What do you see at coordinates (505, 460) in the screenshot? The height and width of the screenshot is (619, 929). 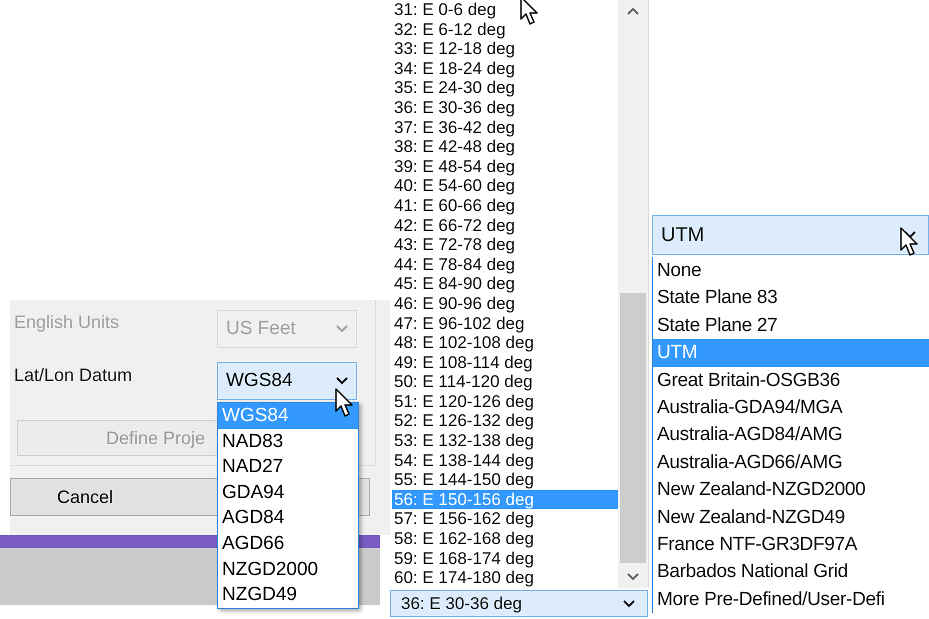 I see `dropdown-option: 54: E 138-144 deg` at bounding box center [505, 460].